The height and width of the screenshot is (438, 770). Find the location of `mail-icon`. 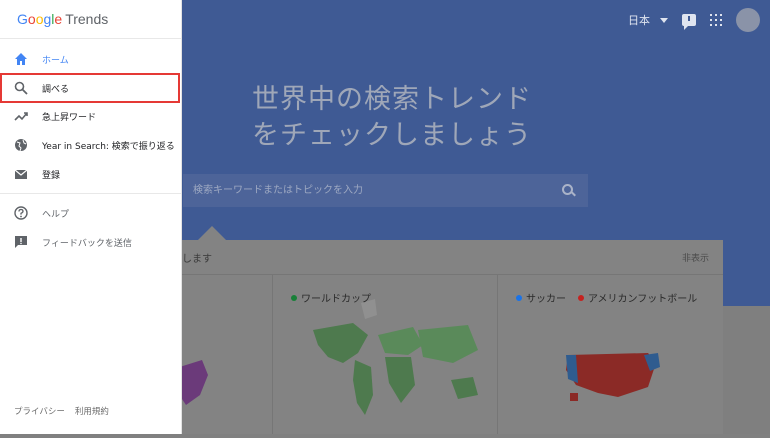

mail-icon is located at coordinates (21, 174).